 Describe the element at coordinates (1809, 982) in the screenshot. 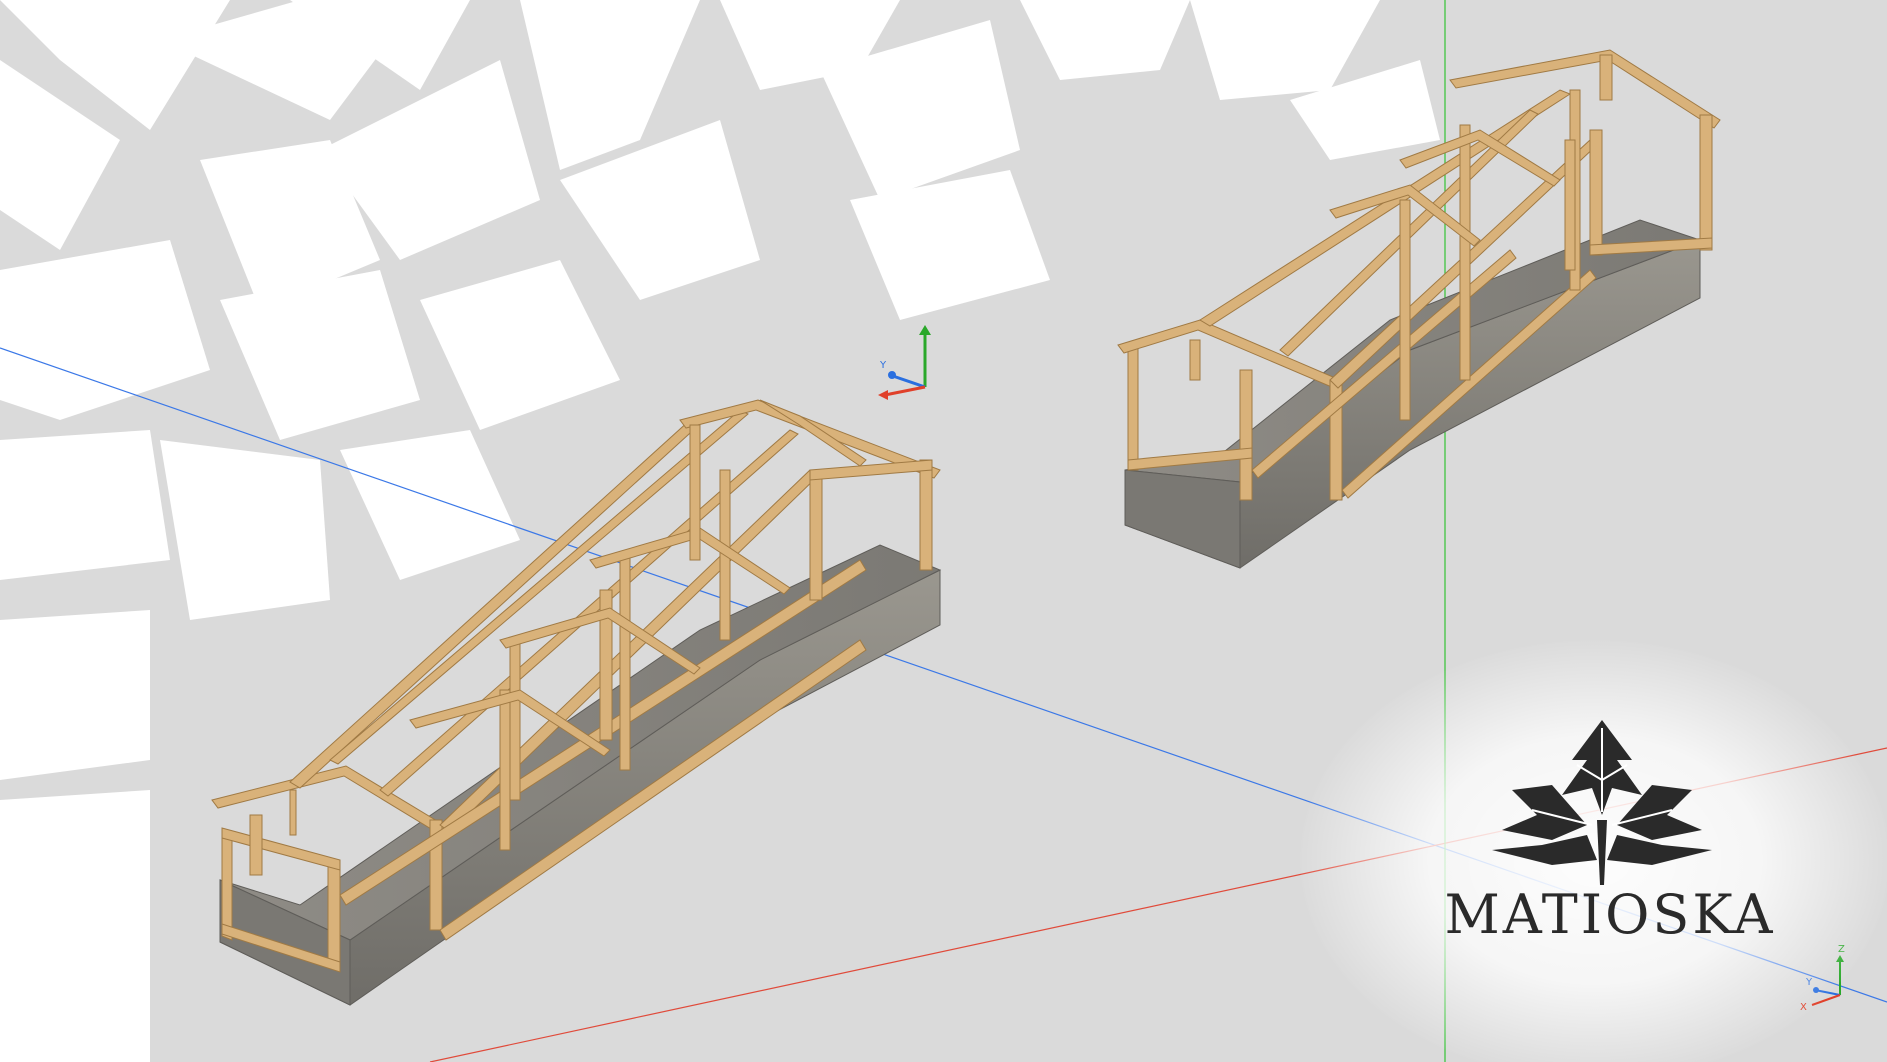

I see `gizmo-label-y-corner: Y` at that location.